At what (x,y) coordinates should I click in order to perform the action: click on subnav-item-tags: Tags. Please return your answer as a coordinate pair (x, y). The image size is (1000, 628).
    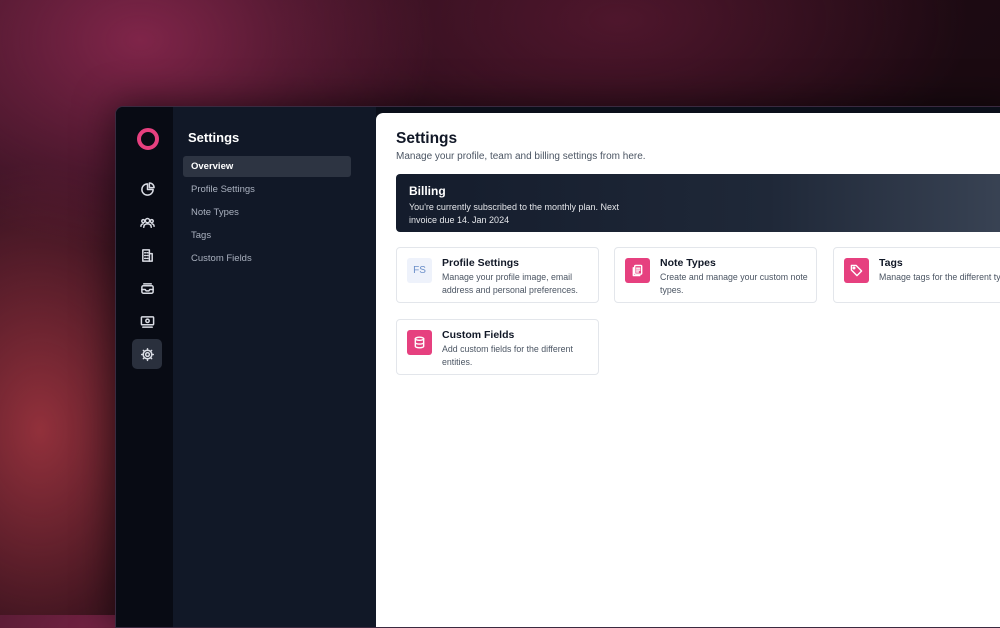
    Looking at the image, I should click on (267, 235).